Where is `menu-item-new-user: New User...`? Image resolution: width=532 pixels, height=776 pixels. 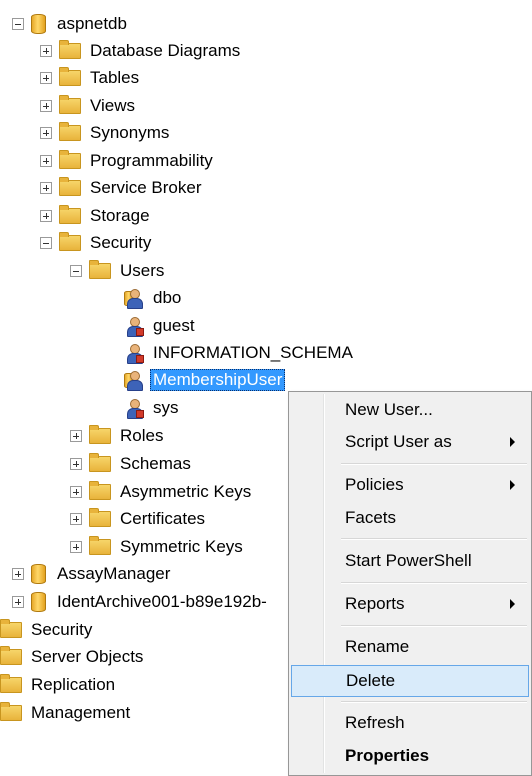
menu-item-new-user: New User... is located at coordinates (410, 410).